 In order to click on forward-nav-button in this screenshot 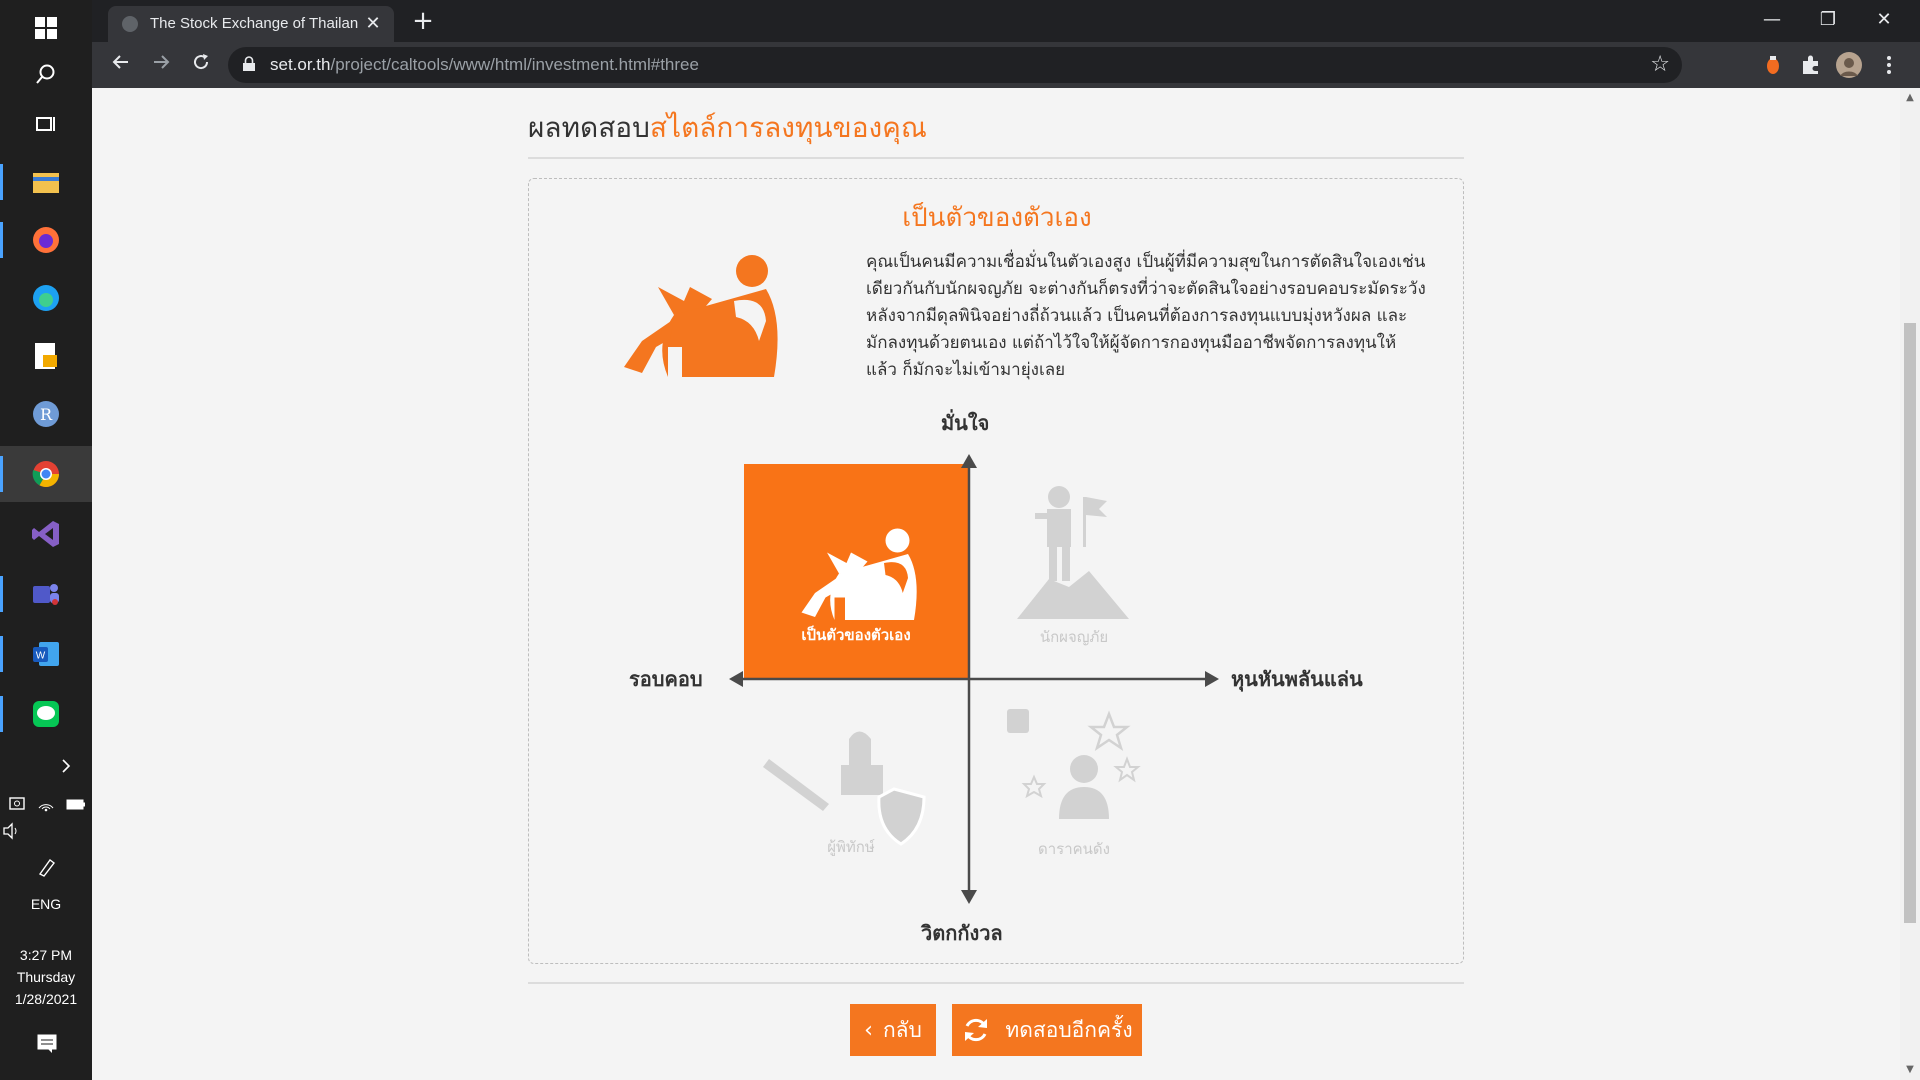, I will do `click(161, 65)`.